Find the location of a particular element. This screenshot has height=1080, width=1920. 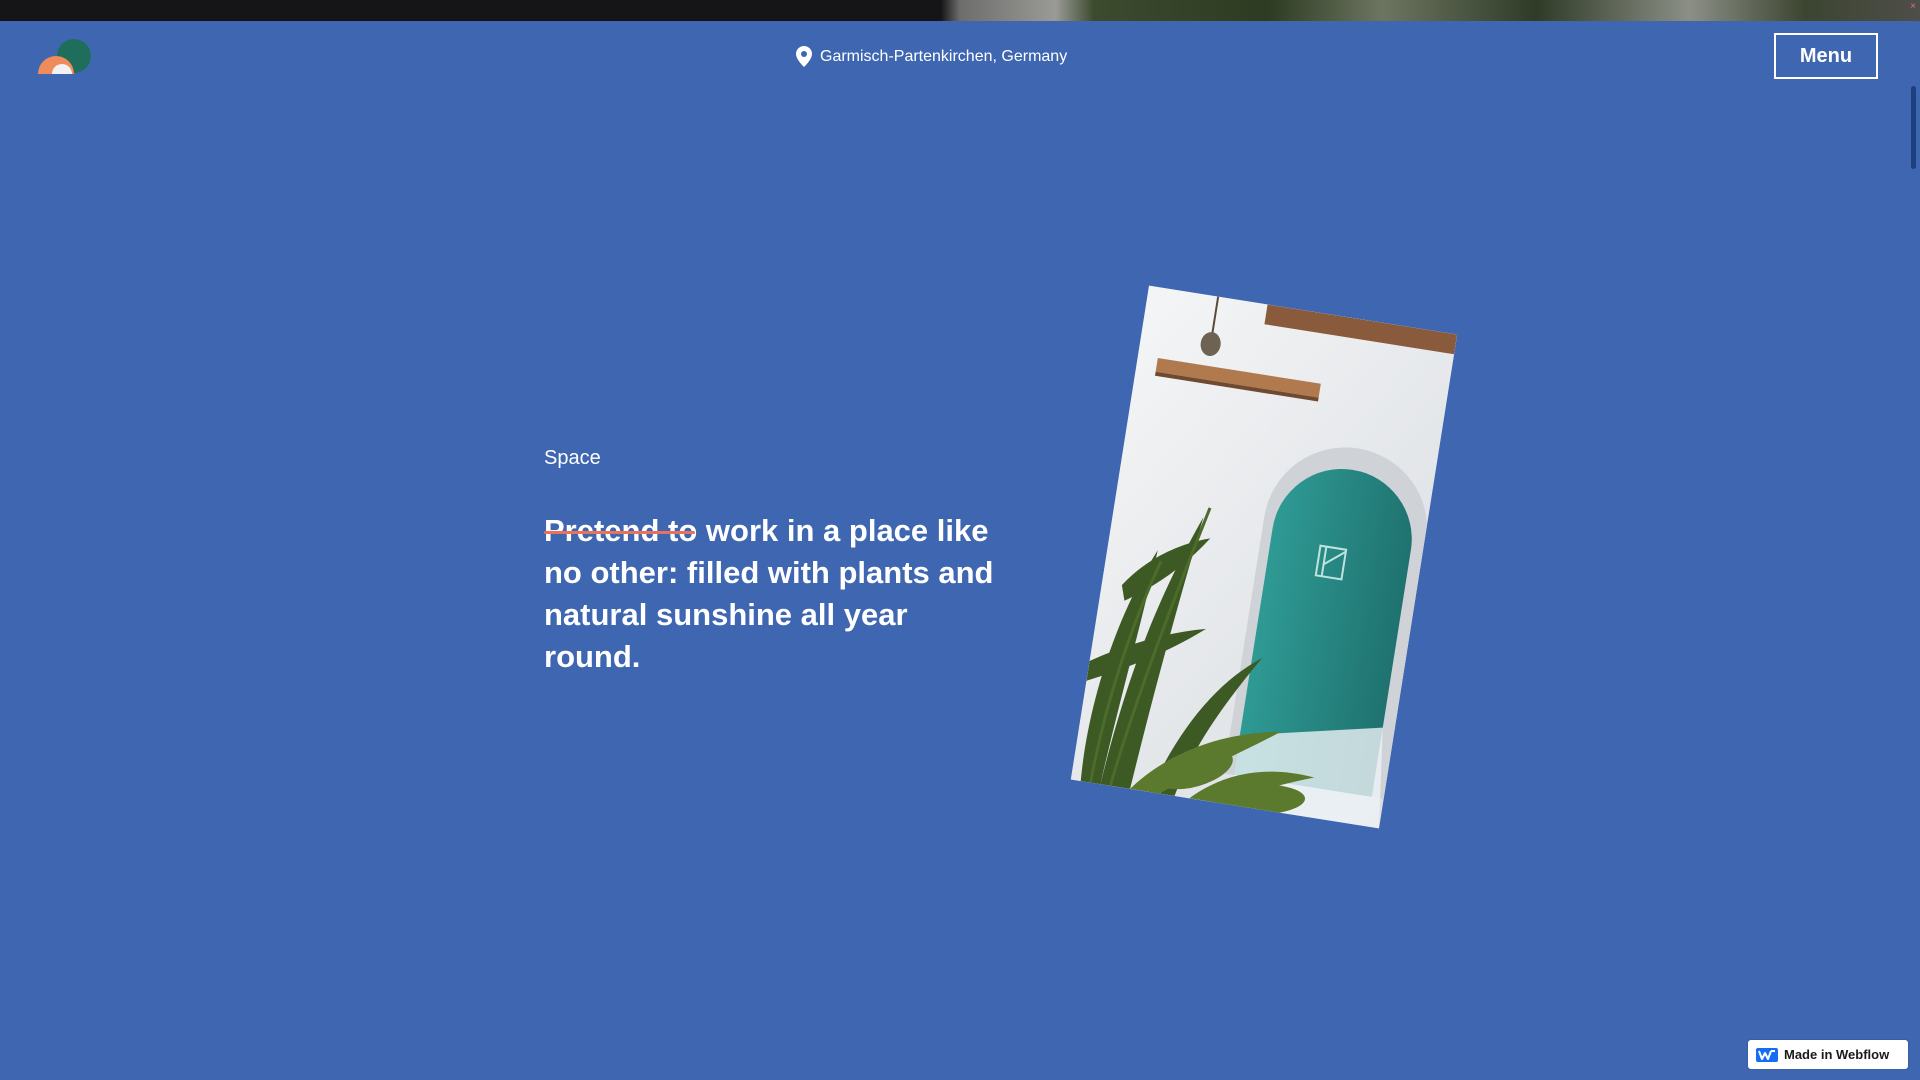

scrollbar-thumb is located at coordinates (1913, 127).